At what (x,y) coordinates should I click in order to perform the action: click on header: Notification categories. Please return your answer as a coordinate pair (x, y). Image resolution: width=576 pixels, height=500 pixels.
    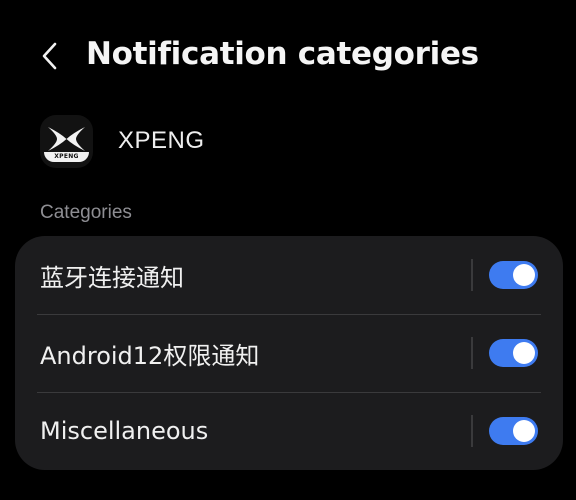
    Looking at the image, I should click on (288, 57).